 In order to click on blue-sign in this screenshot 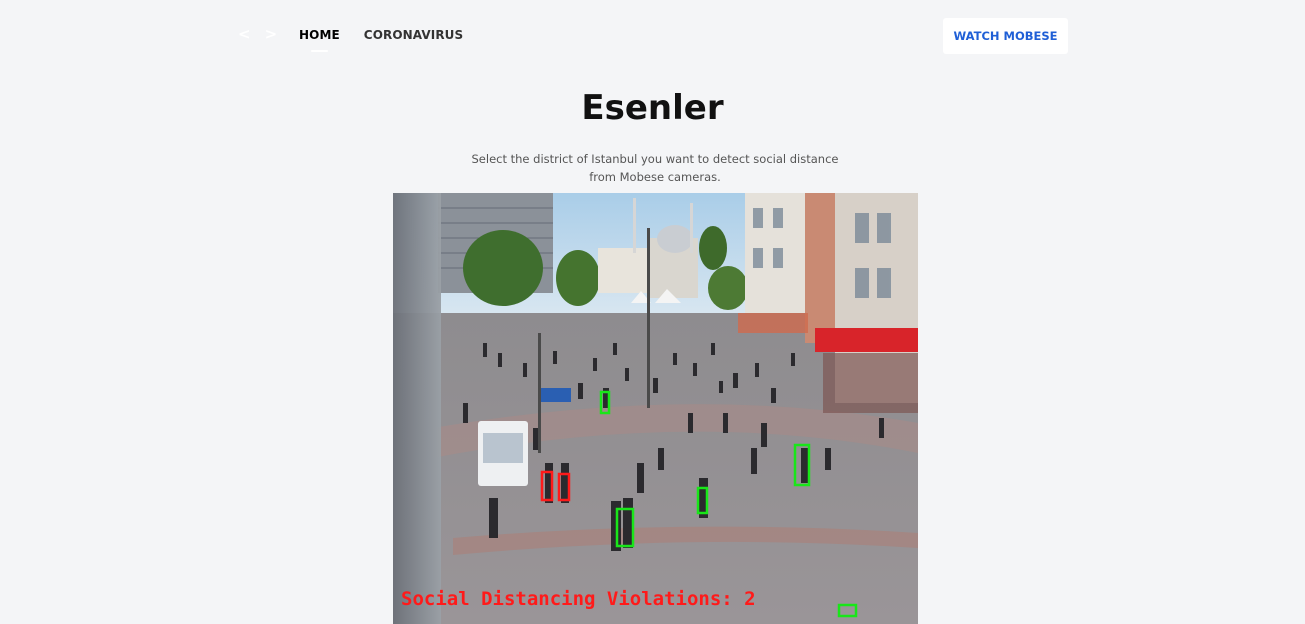, I will do `click(556, 395)`.